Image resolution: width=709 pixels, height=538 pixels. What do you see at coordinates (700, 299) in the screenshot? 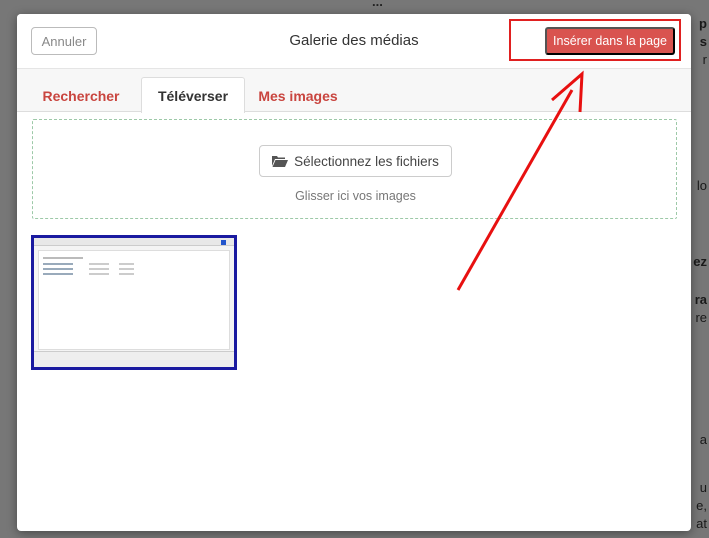
I see `background-text-fragment: ra` at bounding box center [700, 299].